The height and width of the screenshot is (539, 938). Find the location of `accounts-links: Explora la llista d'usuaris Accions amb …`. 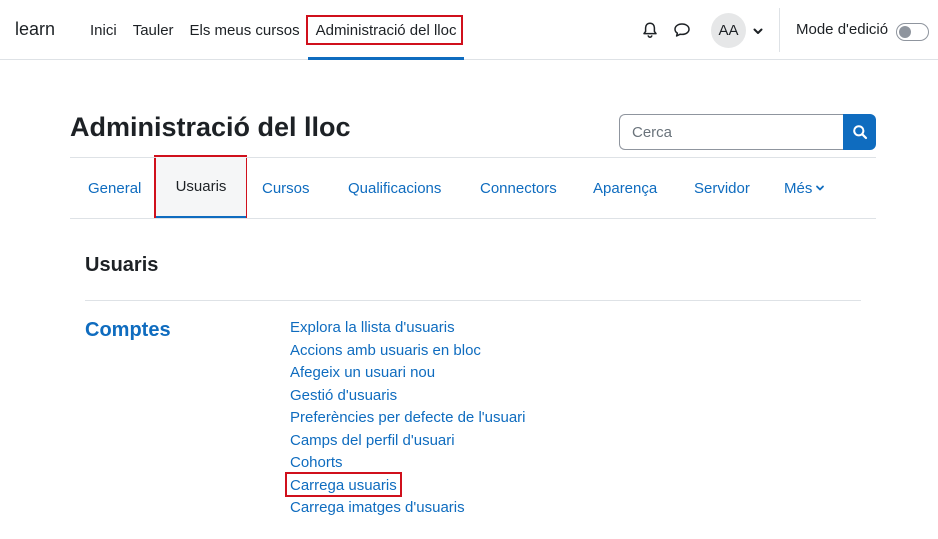

accounts-links: Explora la llista d'usuaris Accions amb … is located at coordinates (408, 419).